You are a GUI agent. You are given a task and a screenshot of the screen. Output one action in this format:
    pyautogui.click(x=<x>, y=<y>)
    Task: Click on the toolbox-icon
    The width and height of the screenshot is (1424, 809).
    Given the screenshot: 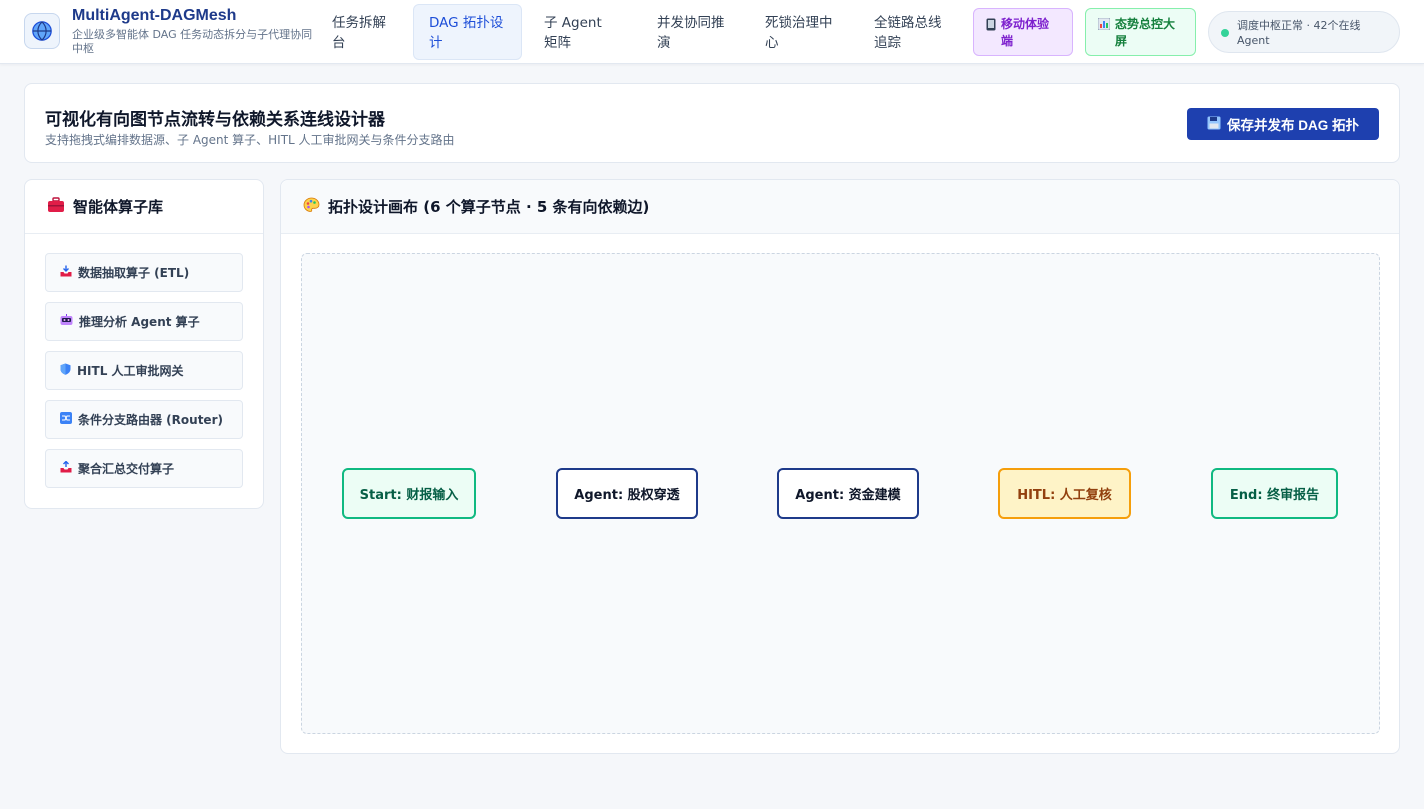 What is the action you would take?
    pyautogui.click(x=56, y=206)
    